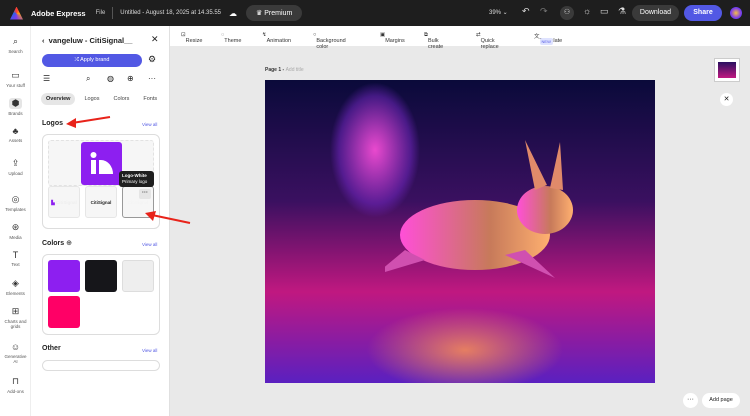 This screenshot has height=416, width=750. Describe the element at coordinates (587, 11) in the screenshot. I see `lightbulb-icon: ☼` at that location.